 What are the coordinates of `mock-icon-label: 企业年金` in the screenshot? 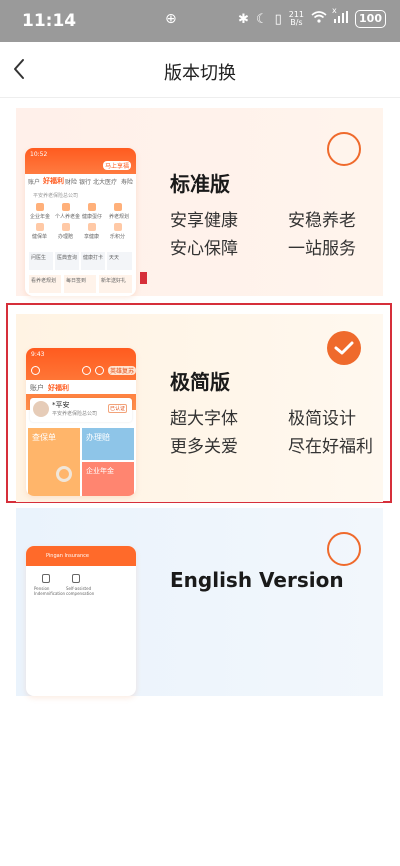 It's located at (40, 217).